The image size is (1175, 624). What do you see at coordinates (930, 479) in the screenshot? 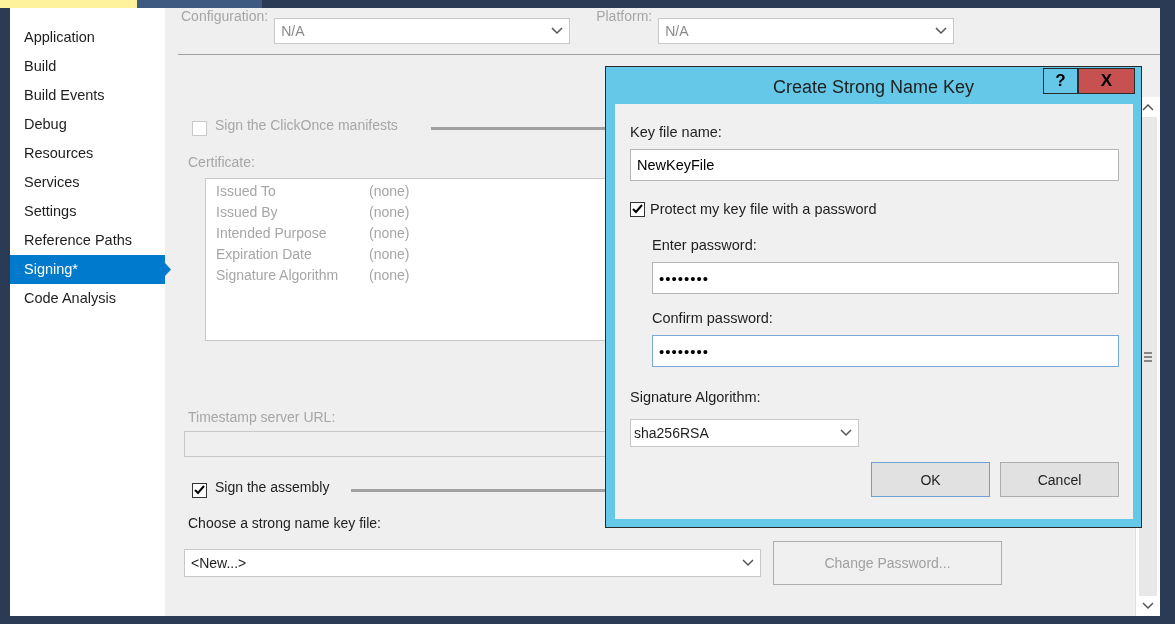
I see `dialog-button: OK` at bounding box center [930, 479].